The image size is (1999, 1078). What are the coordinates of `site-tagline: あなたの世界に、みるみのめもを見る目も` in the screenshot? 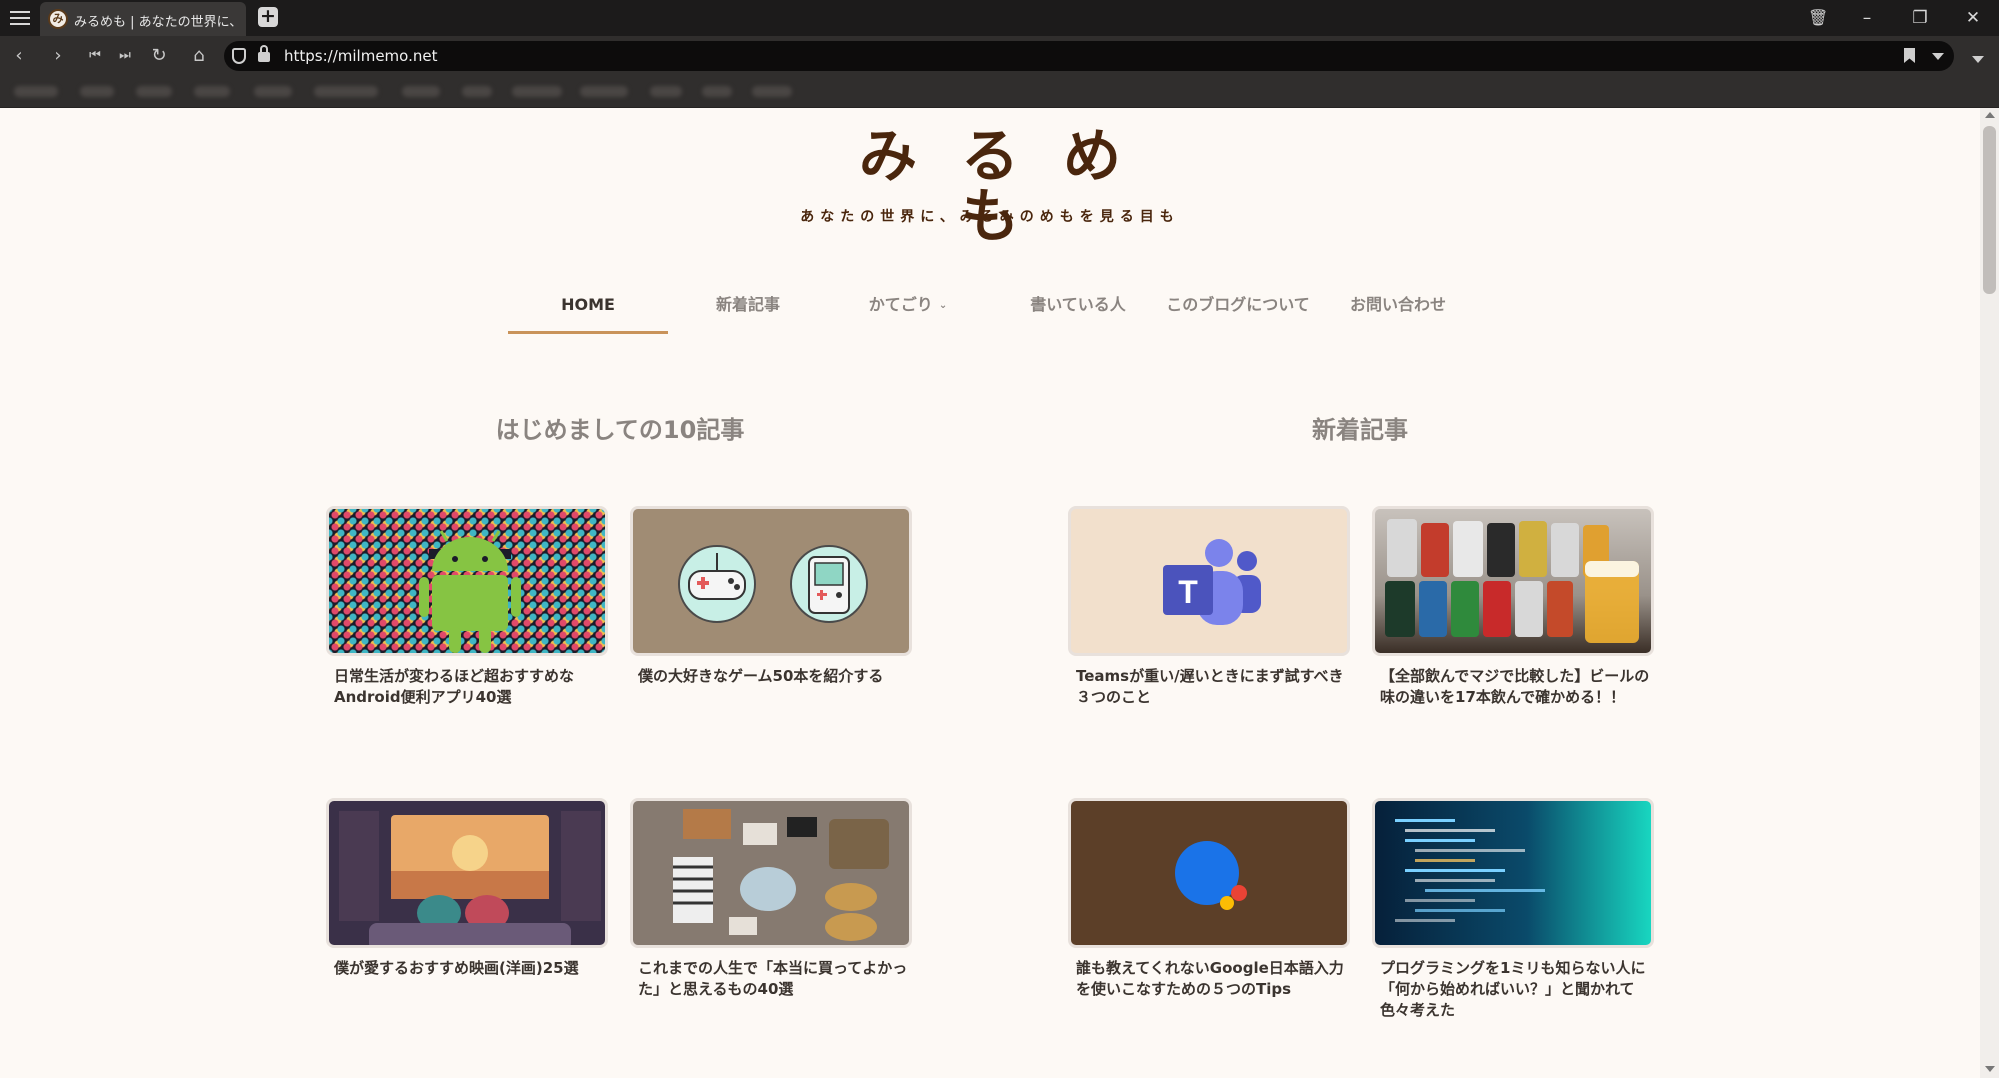 It's located at (990, 217).